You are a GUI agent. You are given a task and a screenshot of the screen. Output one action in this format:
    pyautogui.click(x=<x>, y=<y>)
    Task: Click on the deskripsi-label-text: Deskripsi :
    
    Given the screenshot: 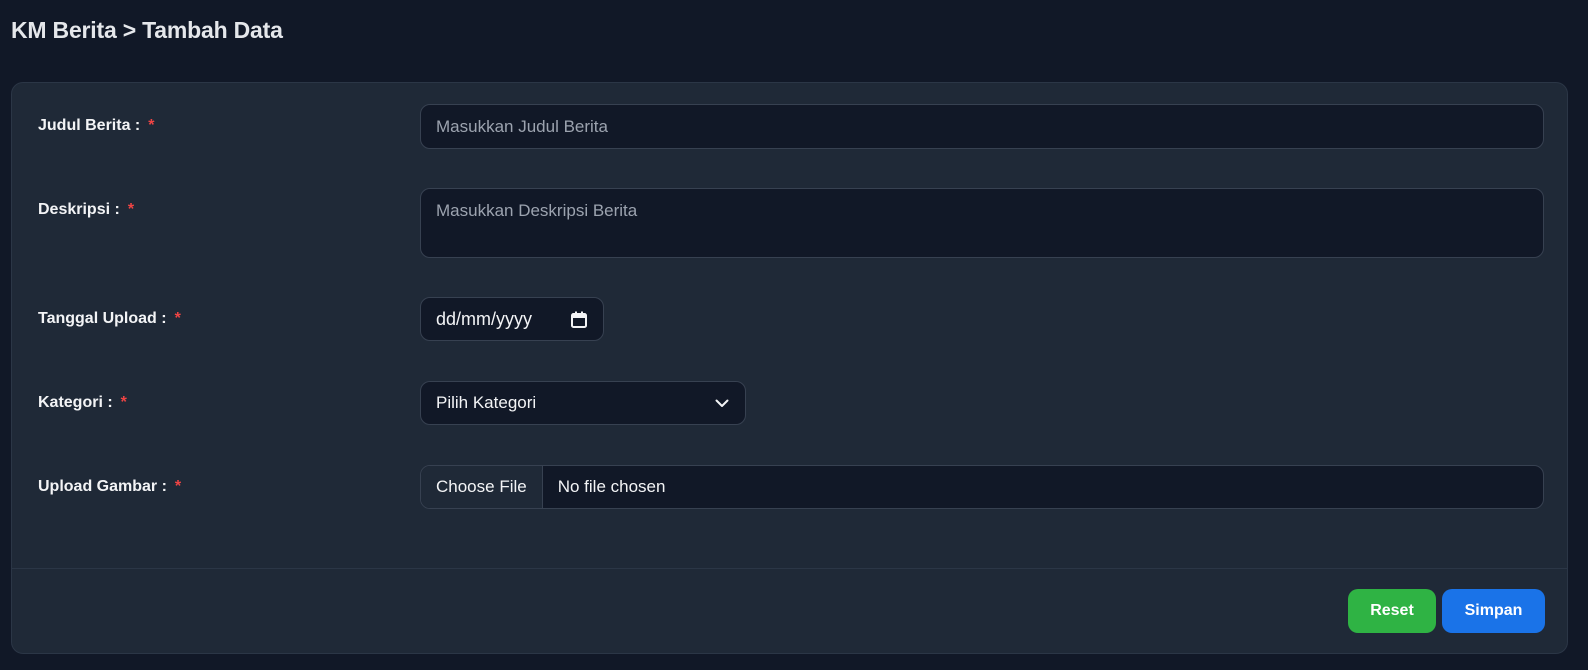 What is the action you would take?
    pyautogui.click(x=79, y=209)
    